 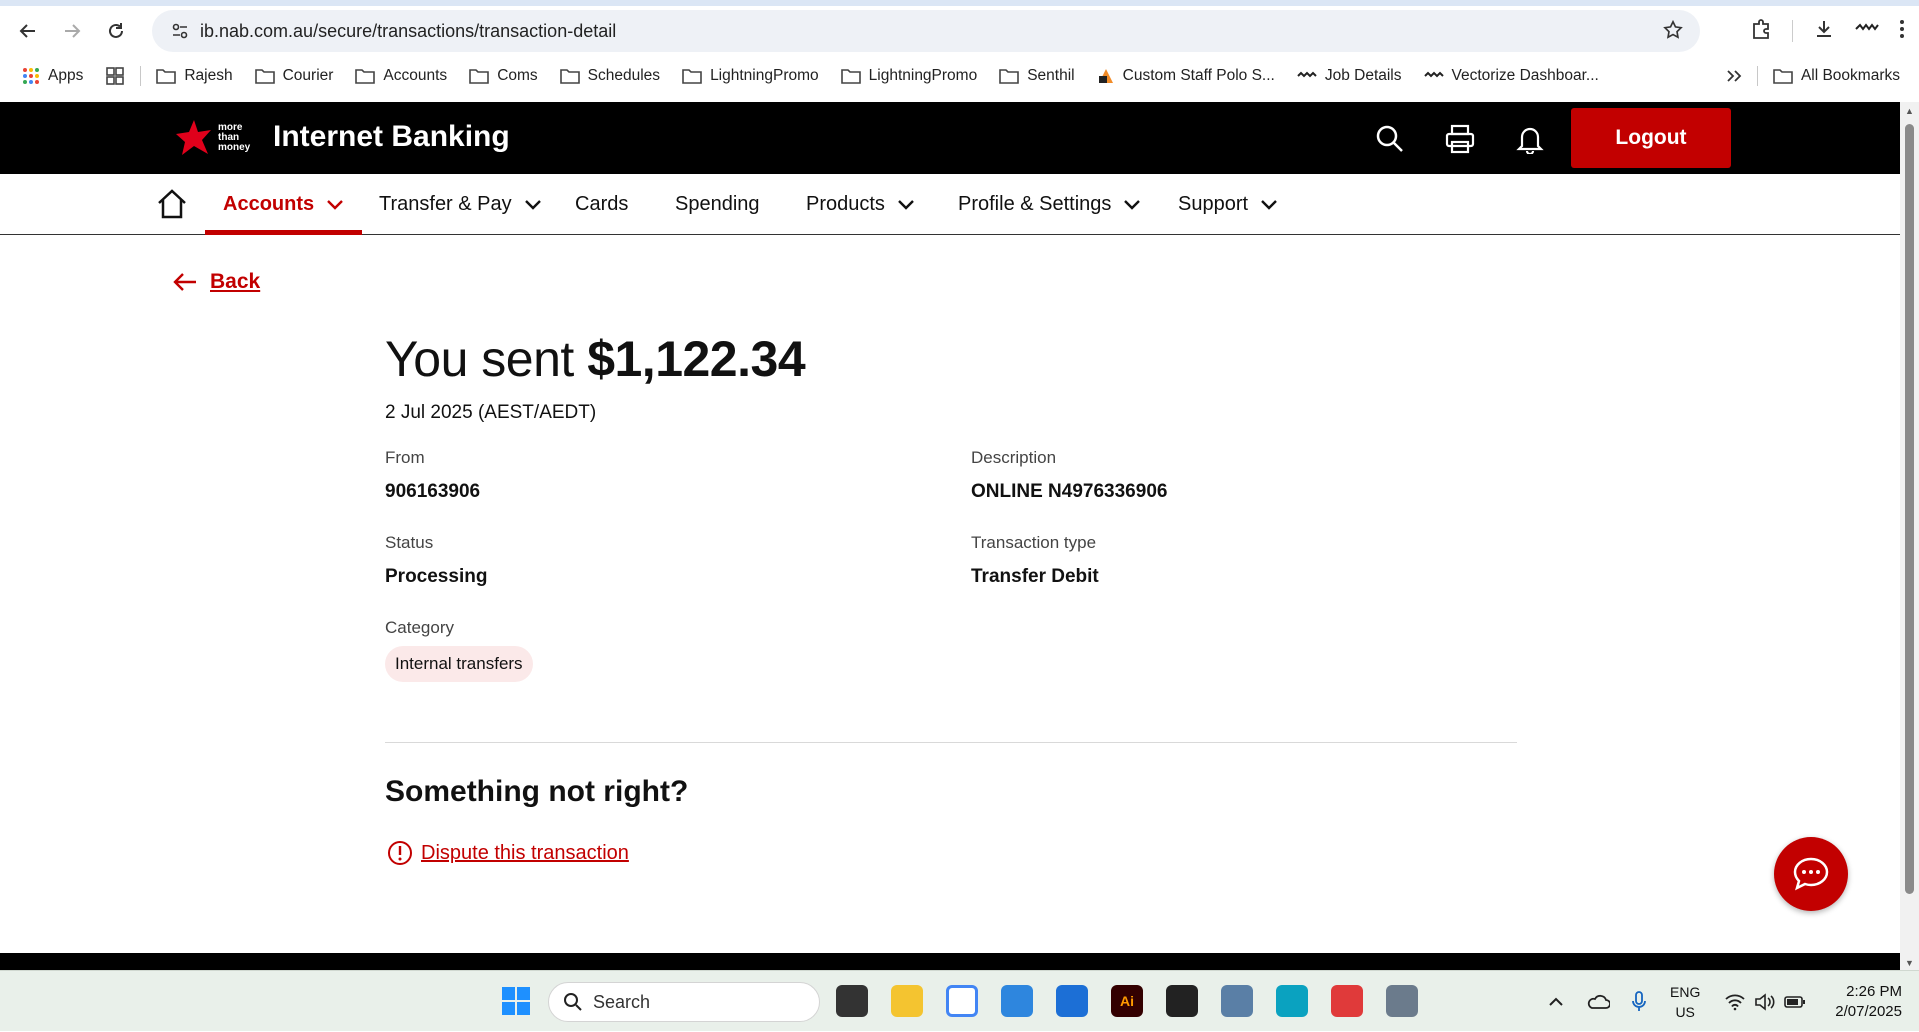 What do you see at coordinates (400, 853) in the screenshot?
I see `alert-circle-icon` at bounding box center [400, 853].